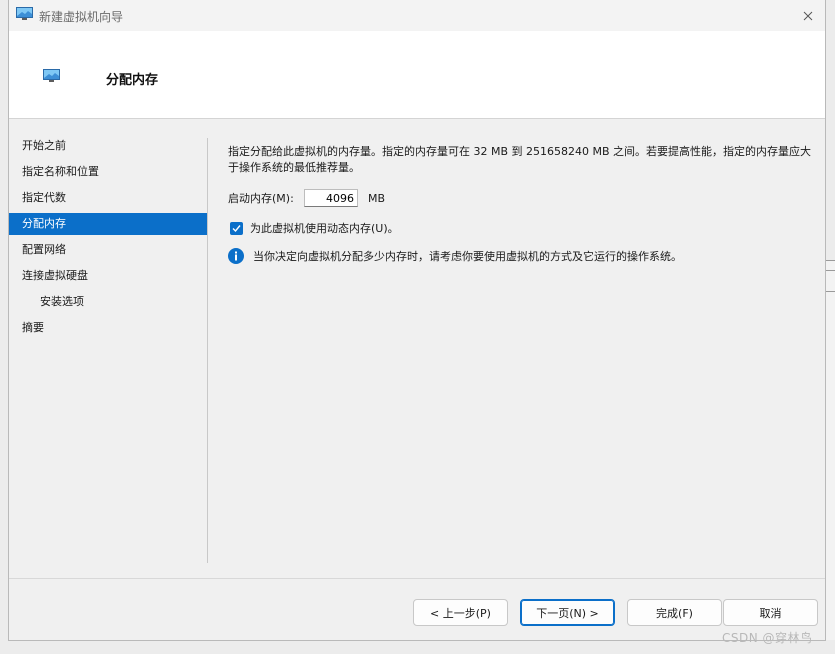 The height and width of the screenshot is (654, 835). I want to click on startup-memory-input, so click(331, 198).